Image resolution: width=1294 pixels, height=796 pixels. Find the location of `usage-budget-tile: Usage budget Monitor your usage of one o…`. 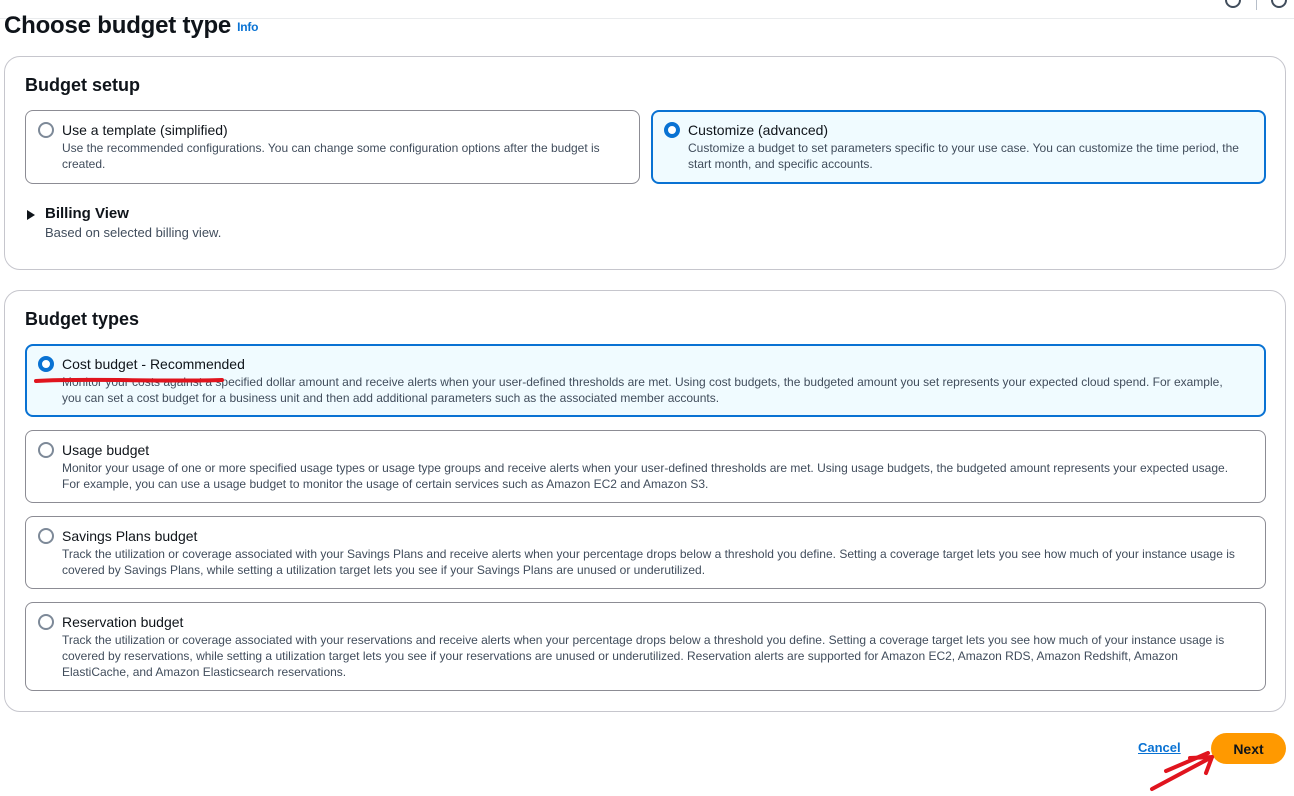

usage-budget-tile: Usage budget Monitor your usage of one o… is located at coordinates (645, 466).